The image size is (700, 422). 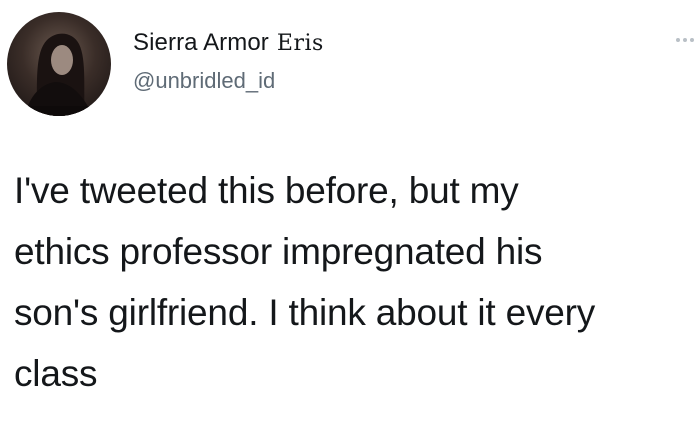 I want to click on more-options-icon, so click(x=685, y=40).